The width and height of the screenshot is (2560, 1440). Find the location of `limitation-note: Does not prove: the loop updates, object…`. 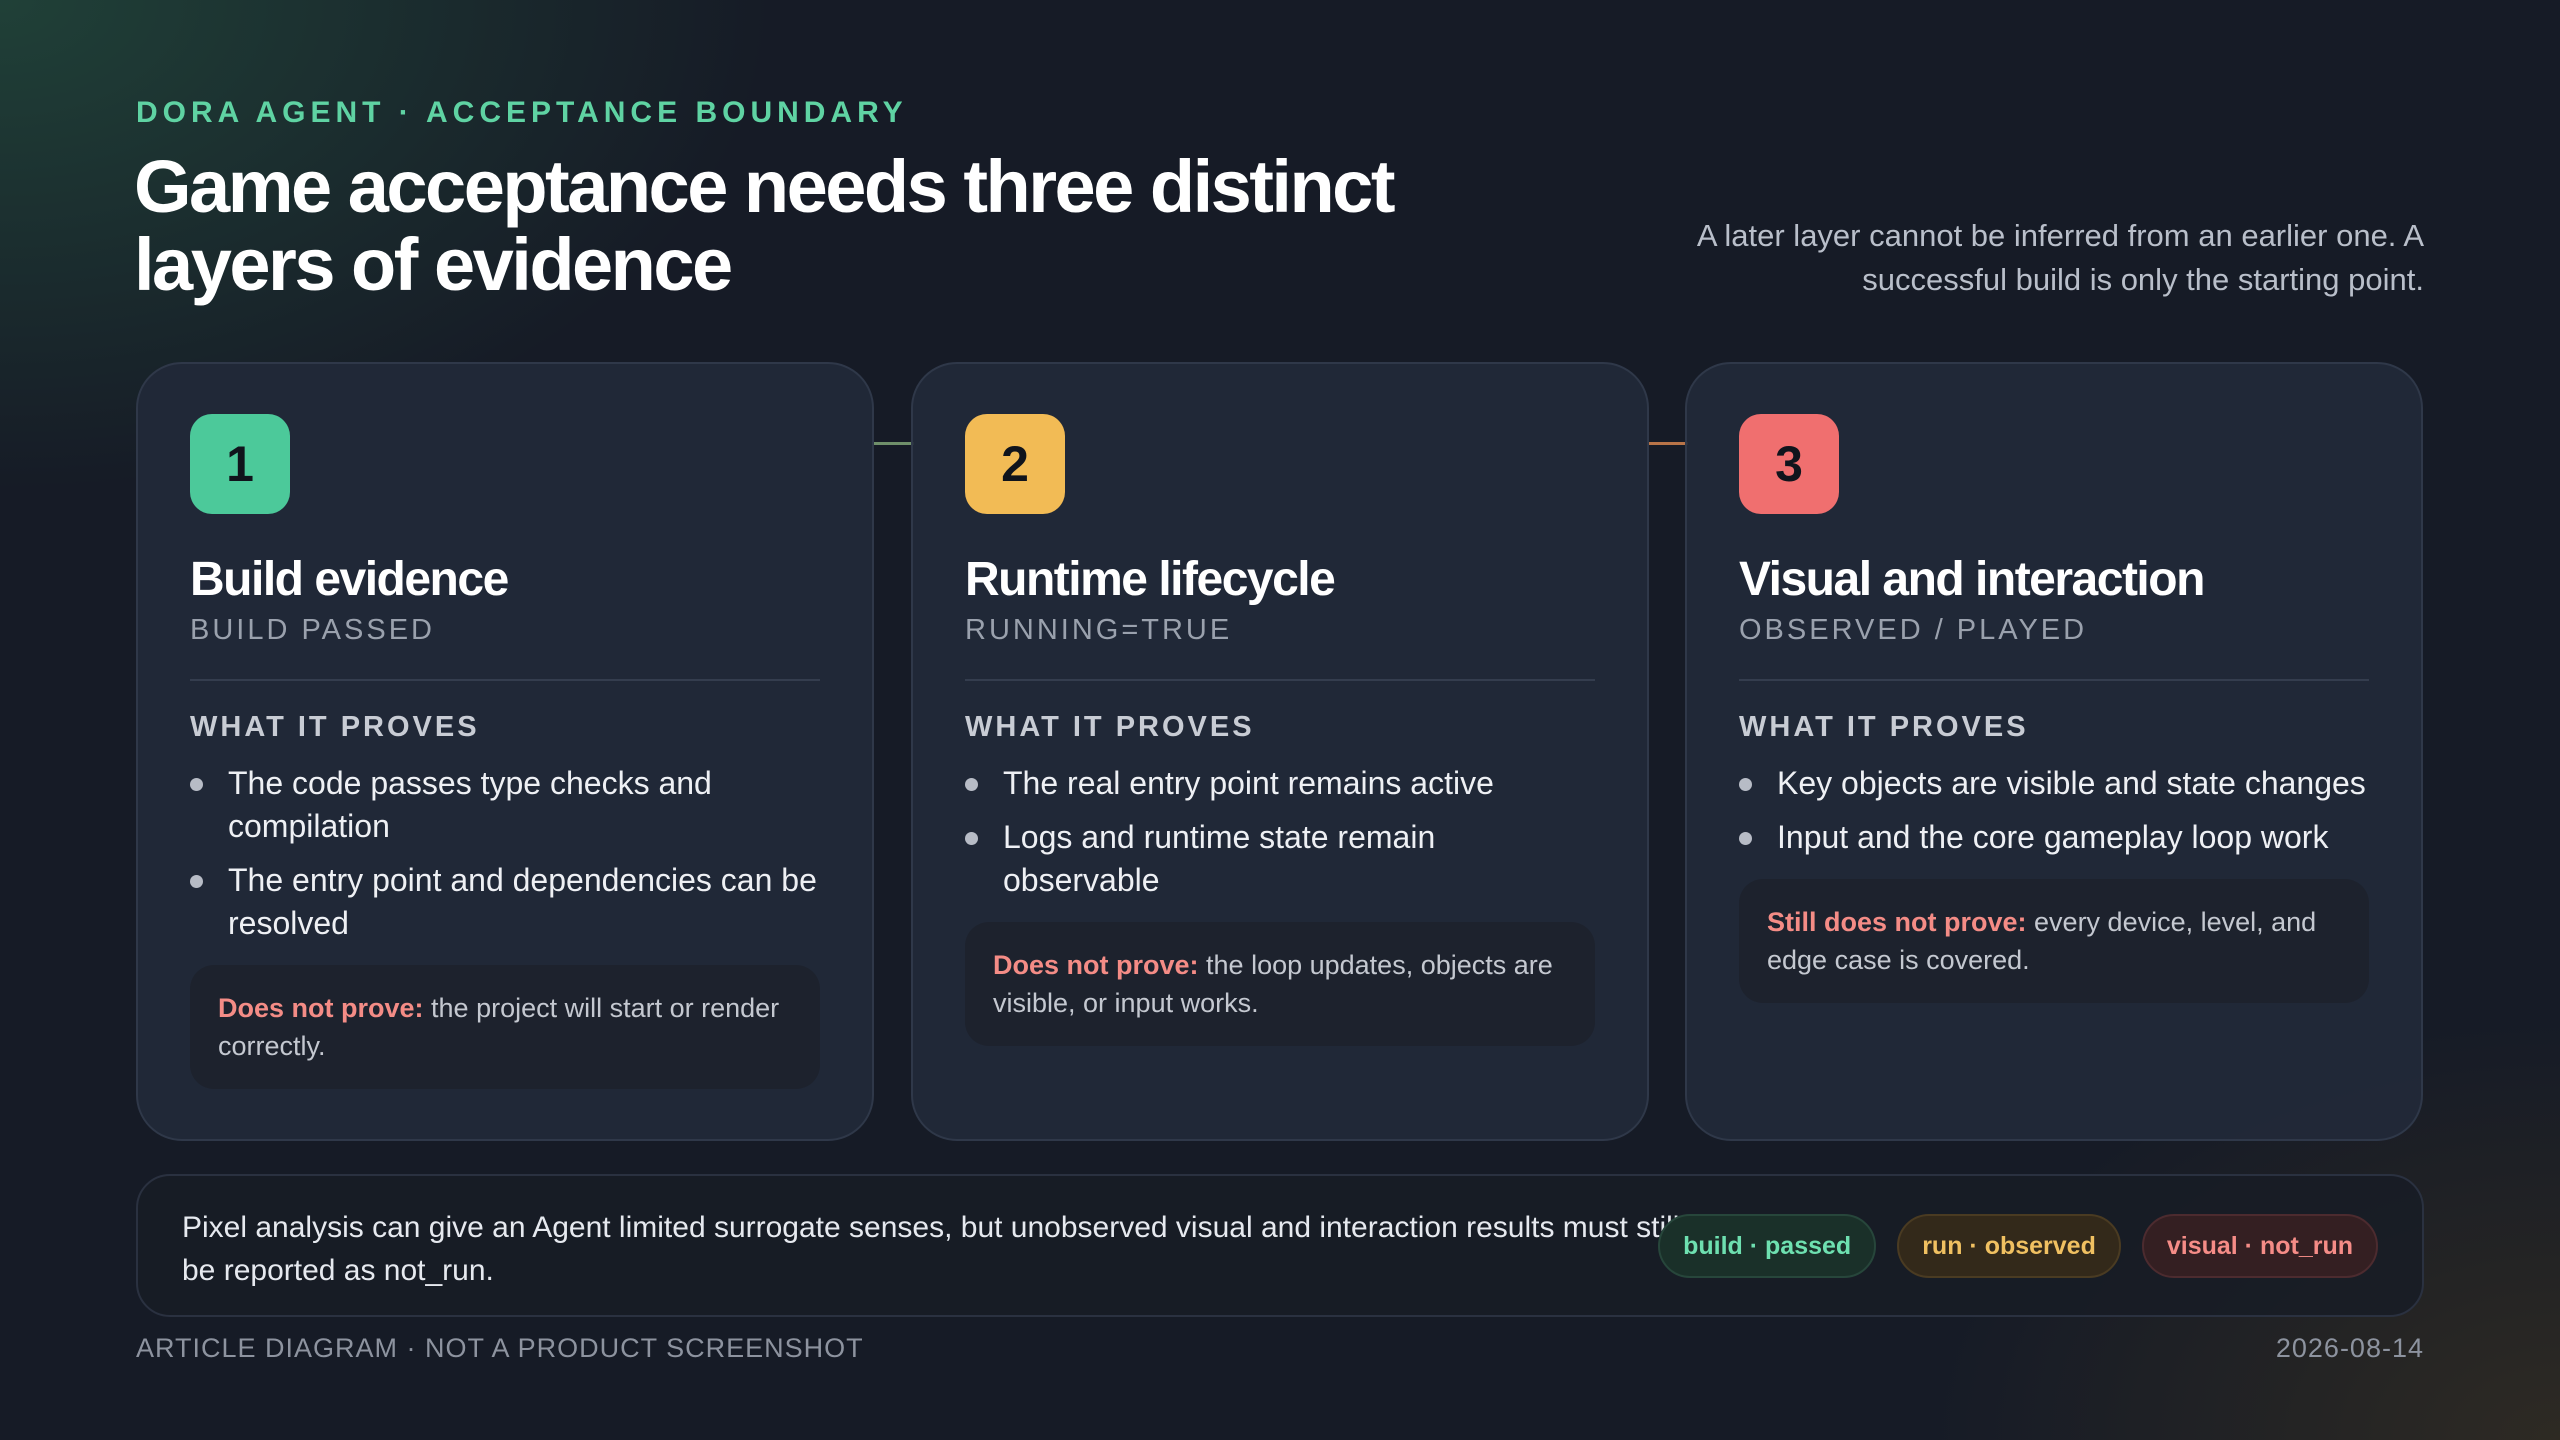

limitation-note: Does not prove: the loop updates, object… is located at coordinates (1280, 984).